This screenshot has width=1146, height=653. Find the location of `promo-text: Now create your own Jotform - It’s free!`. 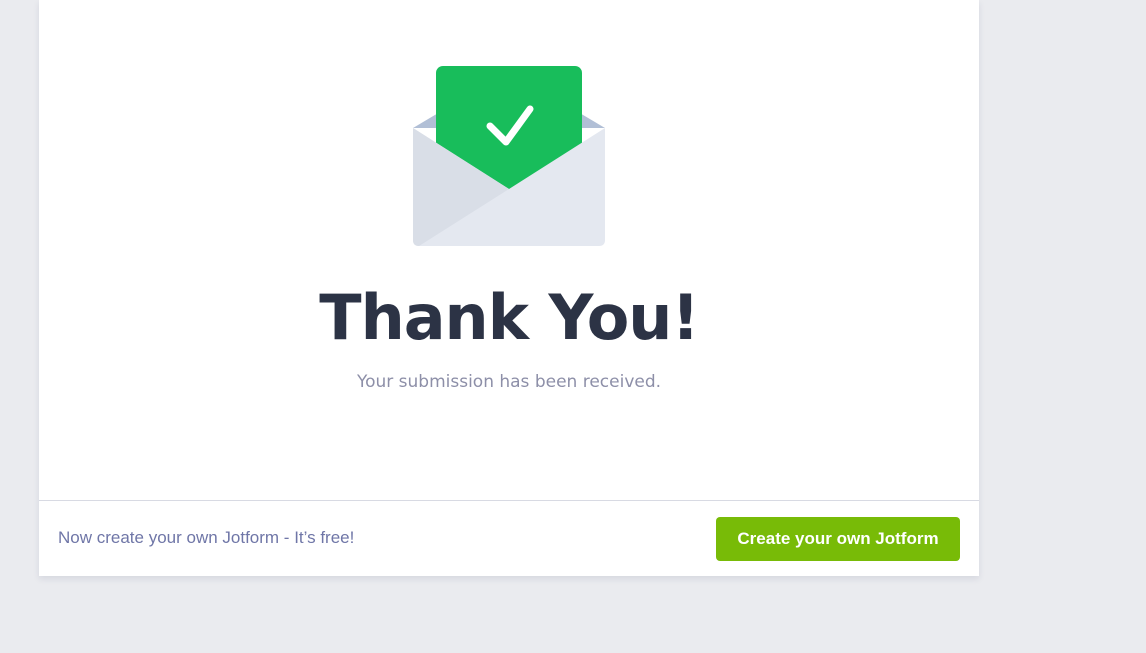

promo-text: Now create your own Jotform - It’s free! is located at coordinates (206, 537).